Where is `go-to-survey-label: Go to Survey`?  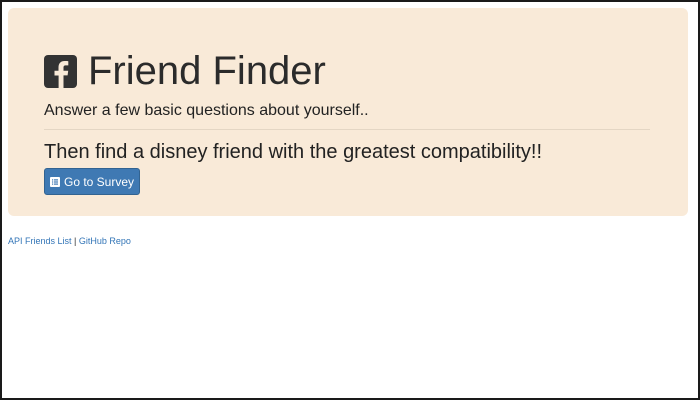 go-to-survey-label: Go to Survey is located at coordinates (99, 181).